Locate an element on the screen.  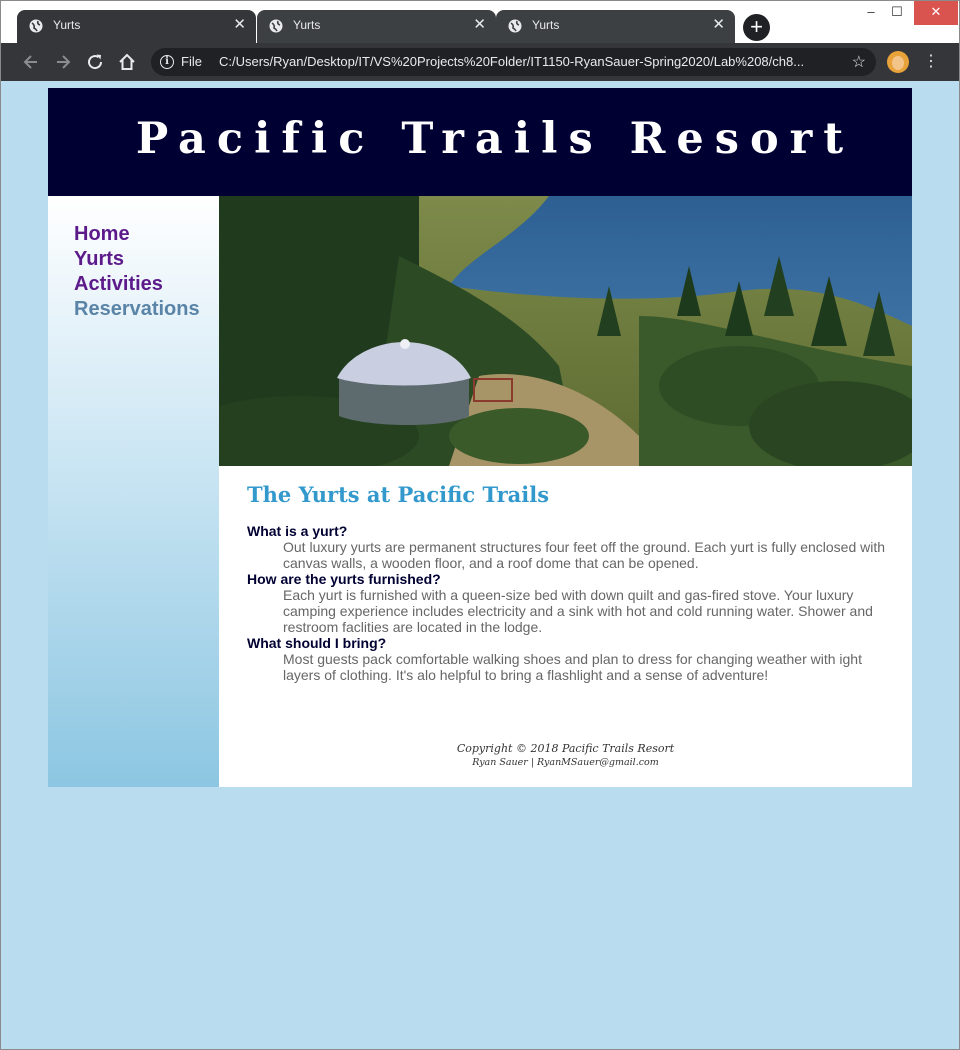
main-nav: Home Yurts Activities Reservations is located at coordinates (137, 272).